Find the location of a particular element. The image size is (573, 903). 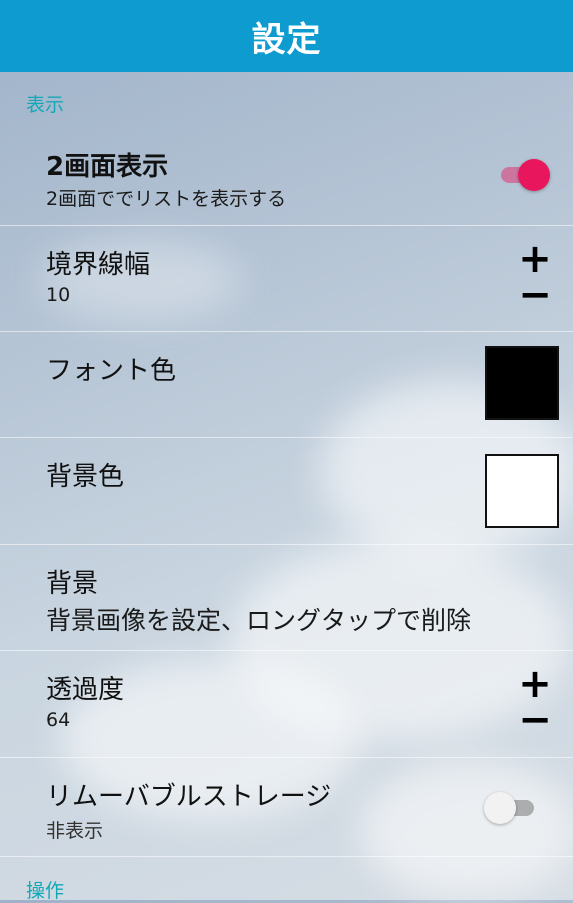

transparency-stepper: + − is located at coordinates (535, 702).